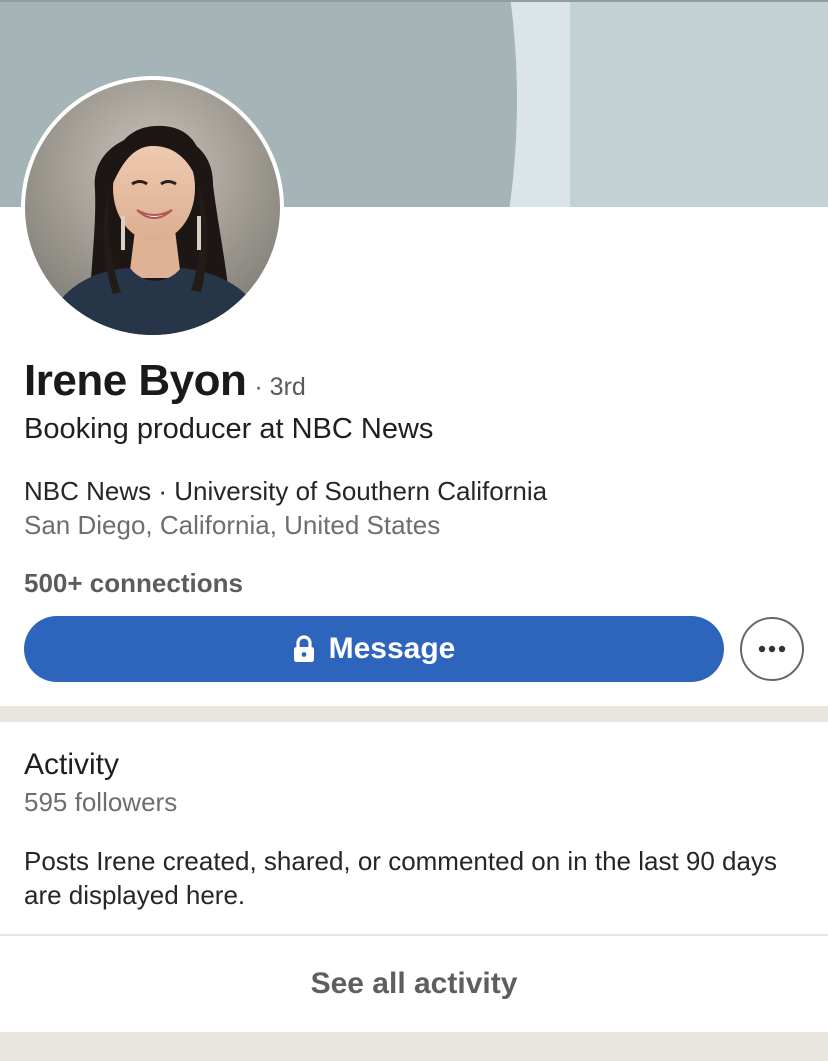 The width and height of the screenshot is (828, 1061). Describe the element at coordinates (229, 429) in the screenshot. I see `profile-headline: Booking producer at NBC News` at that location.